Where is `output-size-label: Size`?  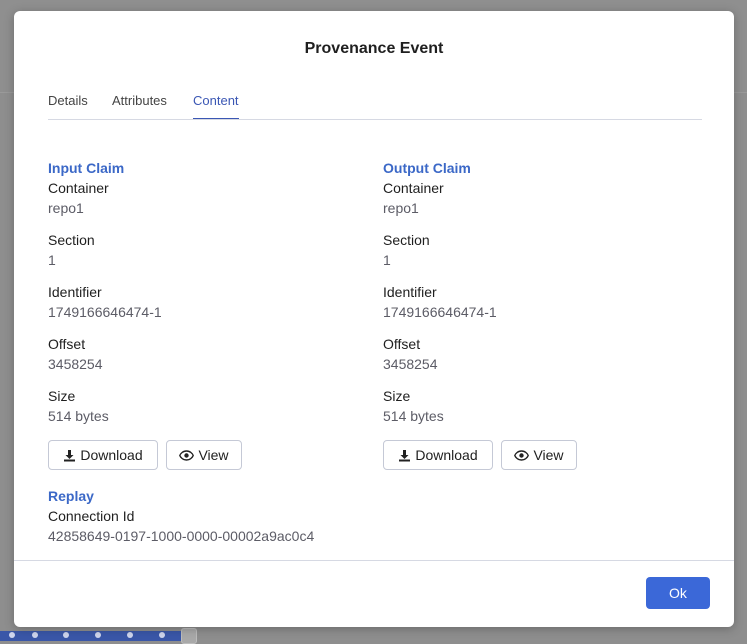 output-size-label: Size is located at coordinates (397, 396).